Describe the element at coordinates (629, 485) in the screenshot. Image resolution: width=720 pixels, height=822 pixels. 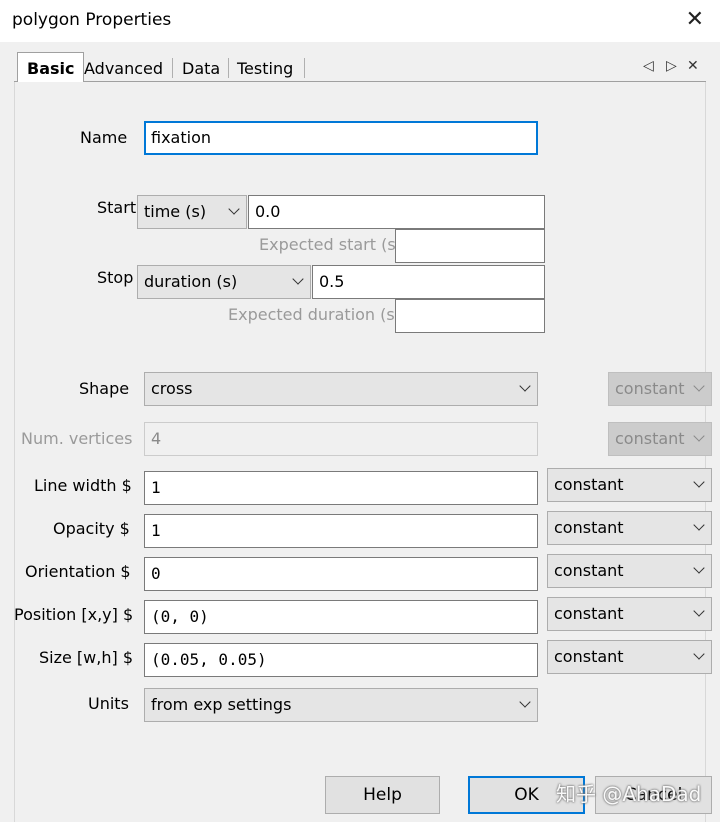
I see `line-width-update-select: constant` at that location.